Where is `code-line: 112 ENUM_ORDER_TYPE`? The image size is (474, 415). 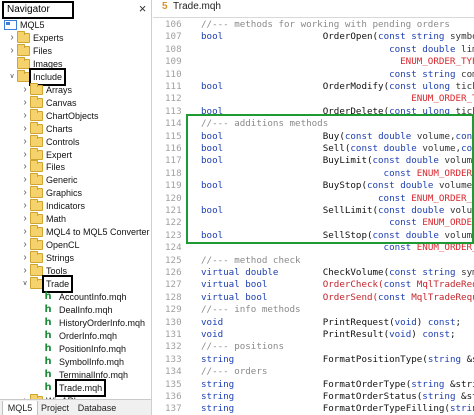 code-line: 112 ENUM_ORDER_TYPE is located at coordinates (313, 98).